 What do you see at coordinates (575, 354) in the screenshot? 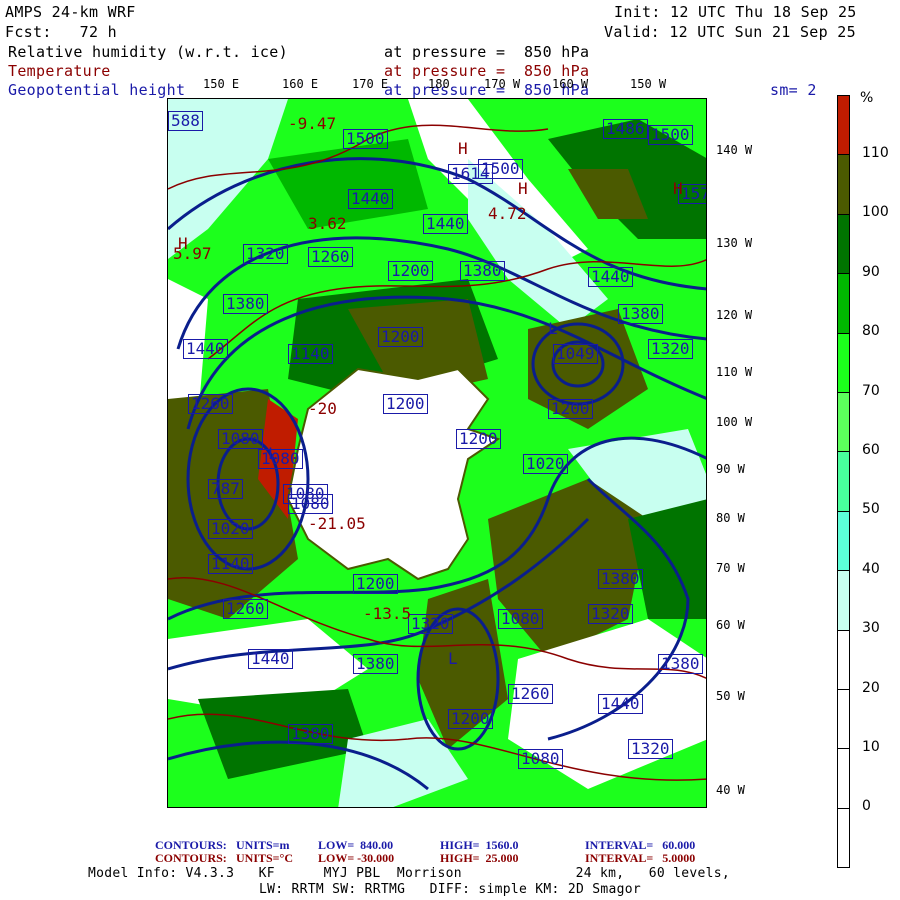
I see `height-contour-label: 1049` at bounding box center [575, 354].